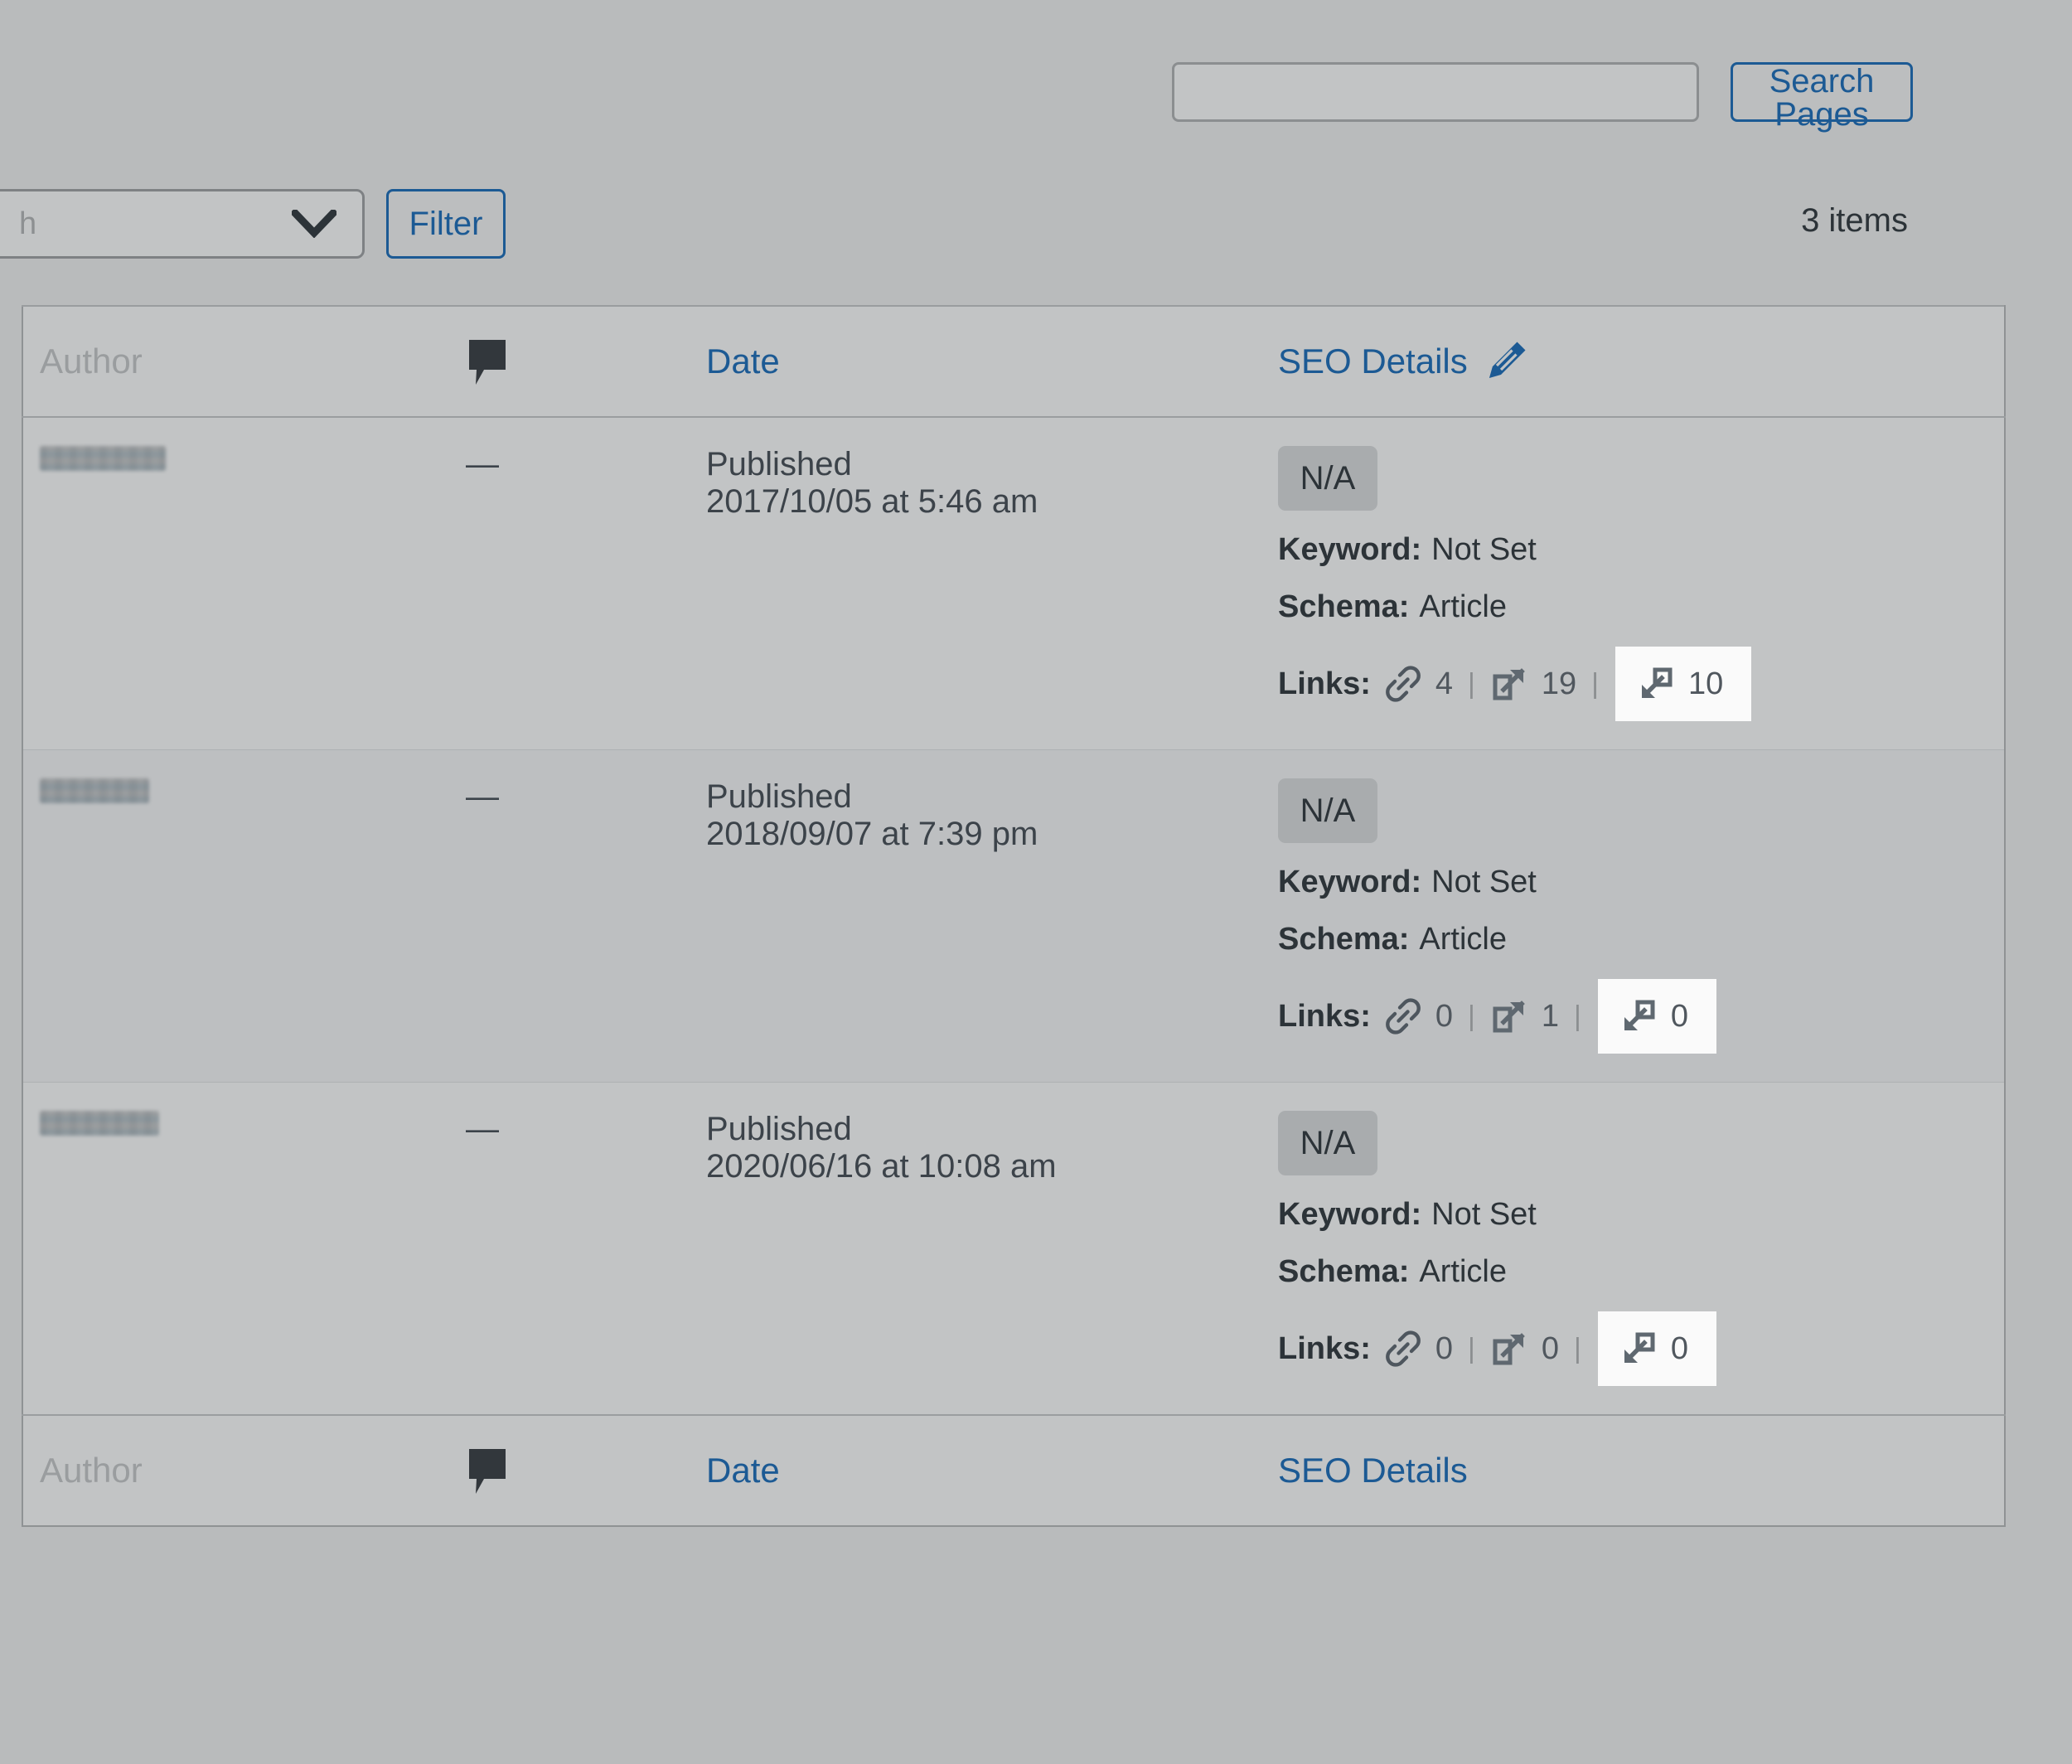 Image resolution: width=2072 pixels, height=1764 pixels. I want to click on table-head: Author Date SEO Details, so click(1013, 362).